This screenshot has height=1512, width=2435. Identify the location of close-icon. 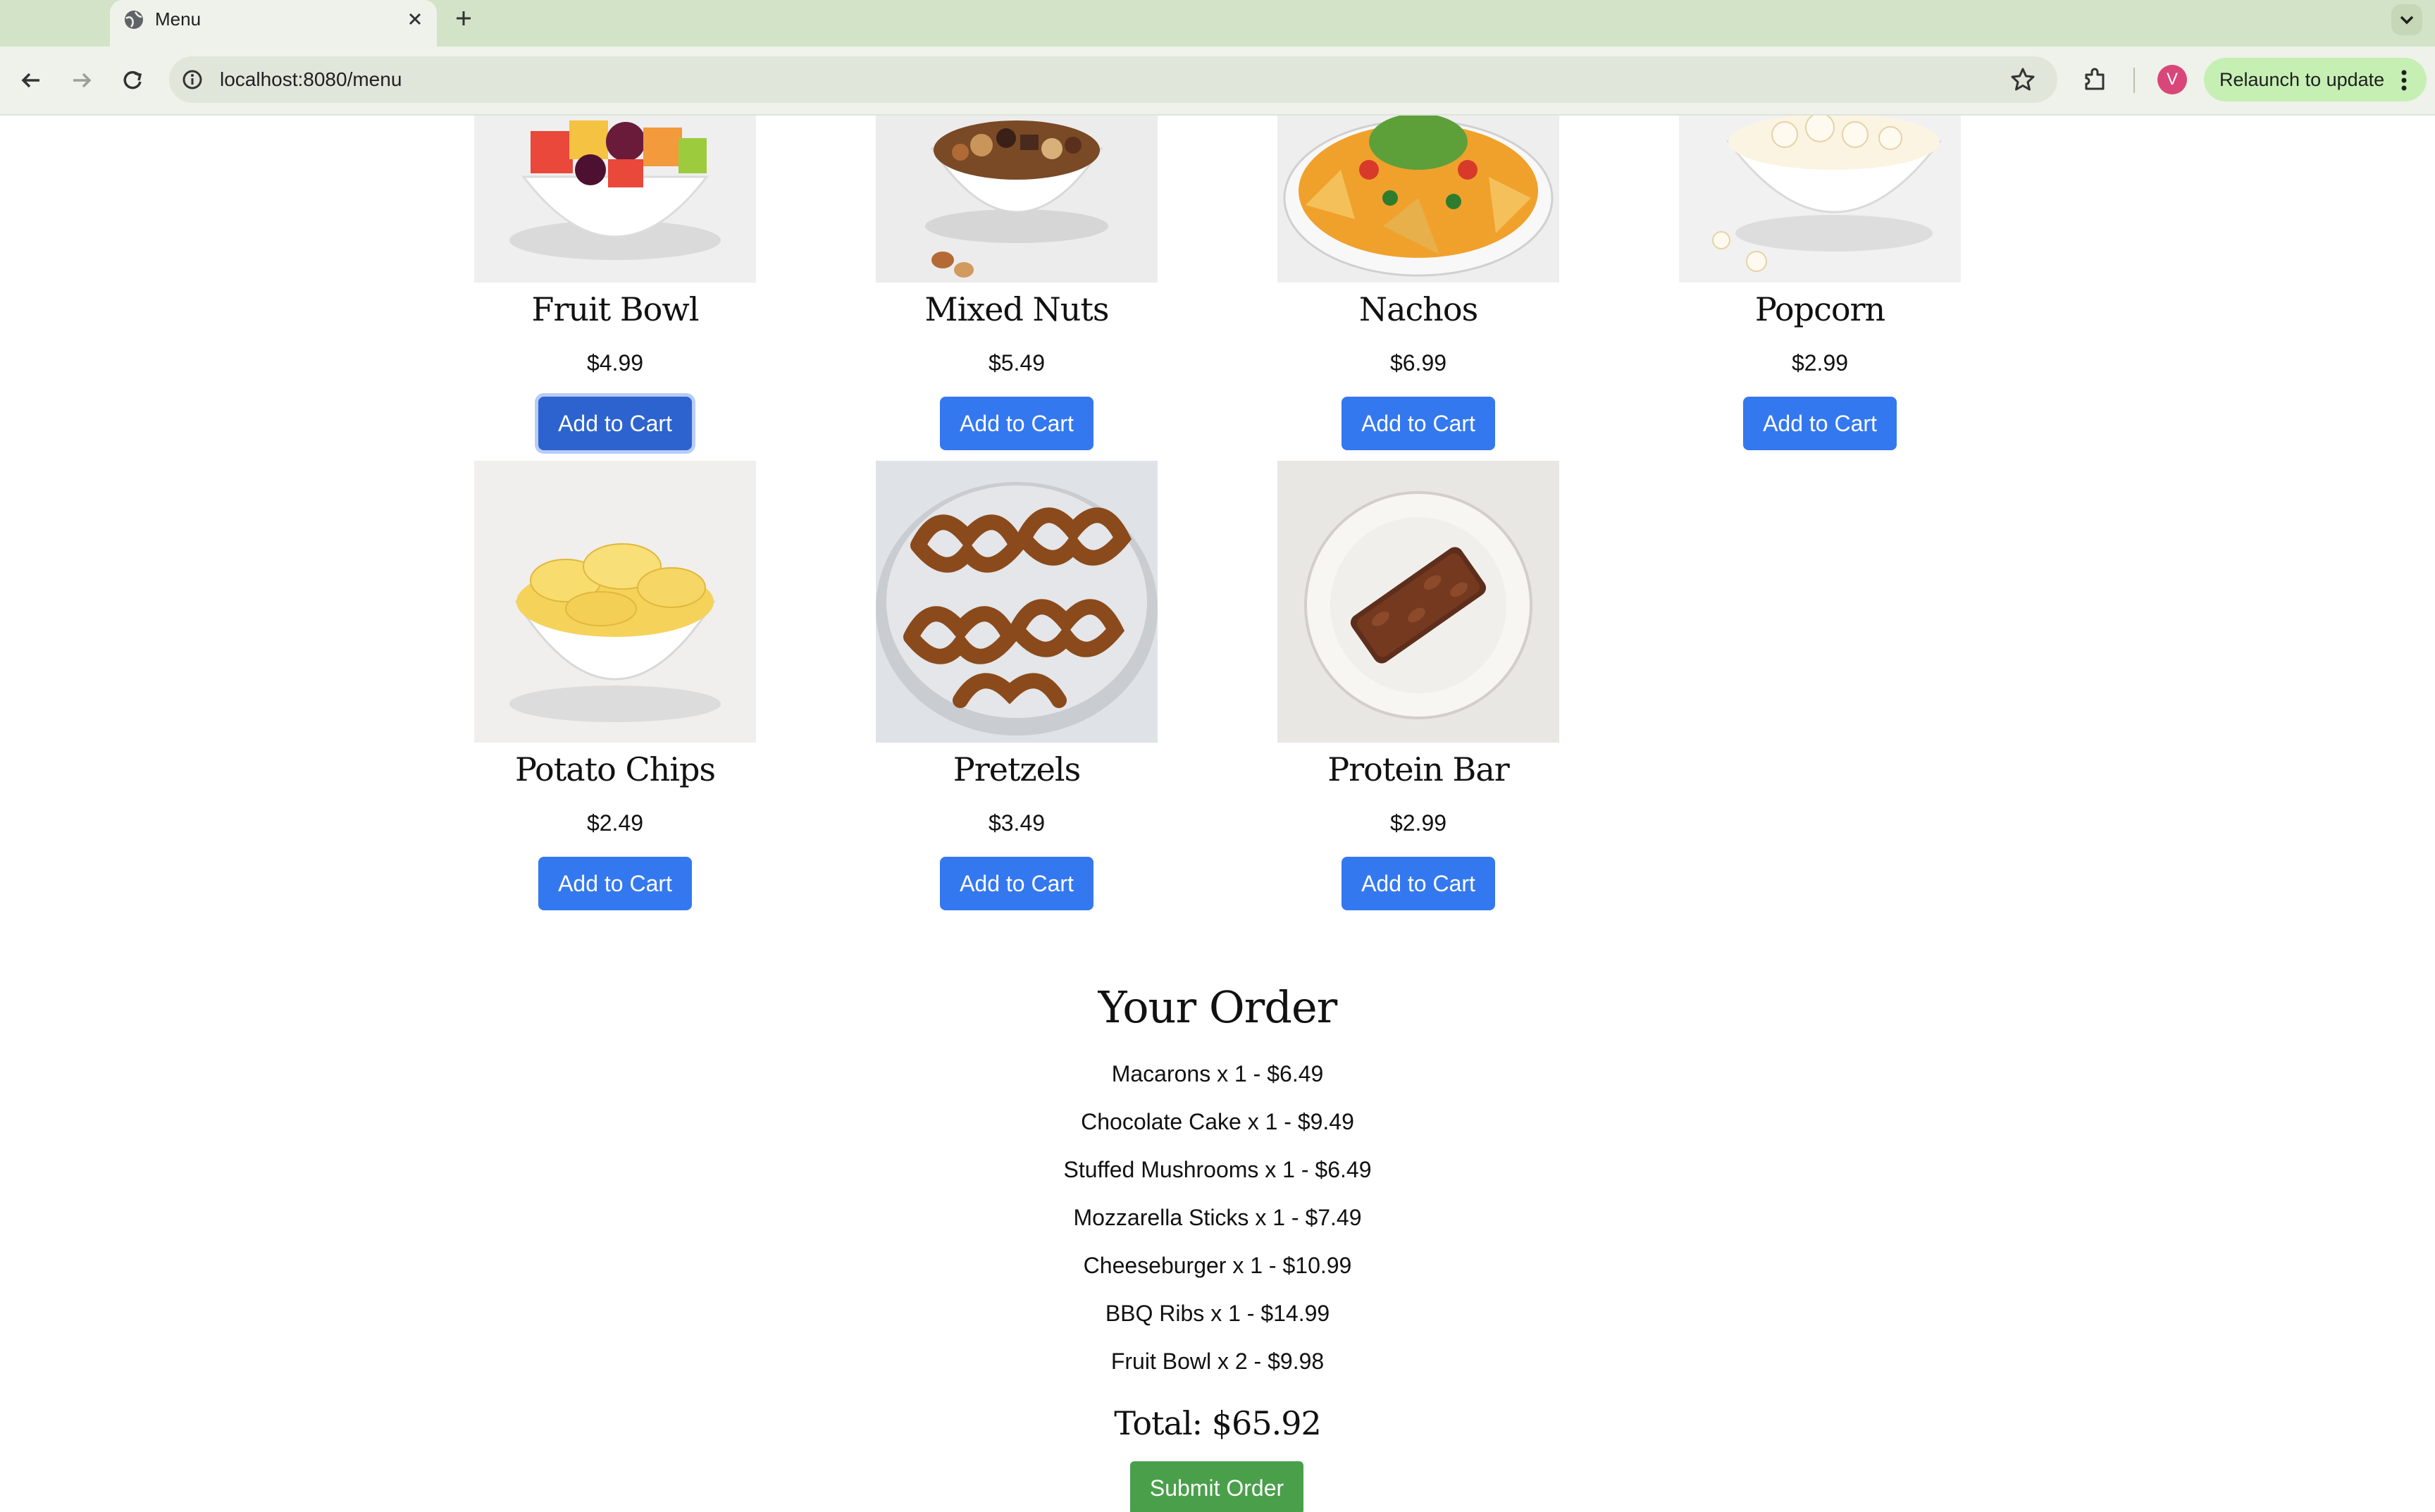
(415, 19).